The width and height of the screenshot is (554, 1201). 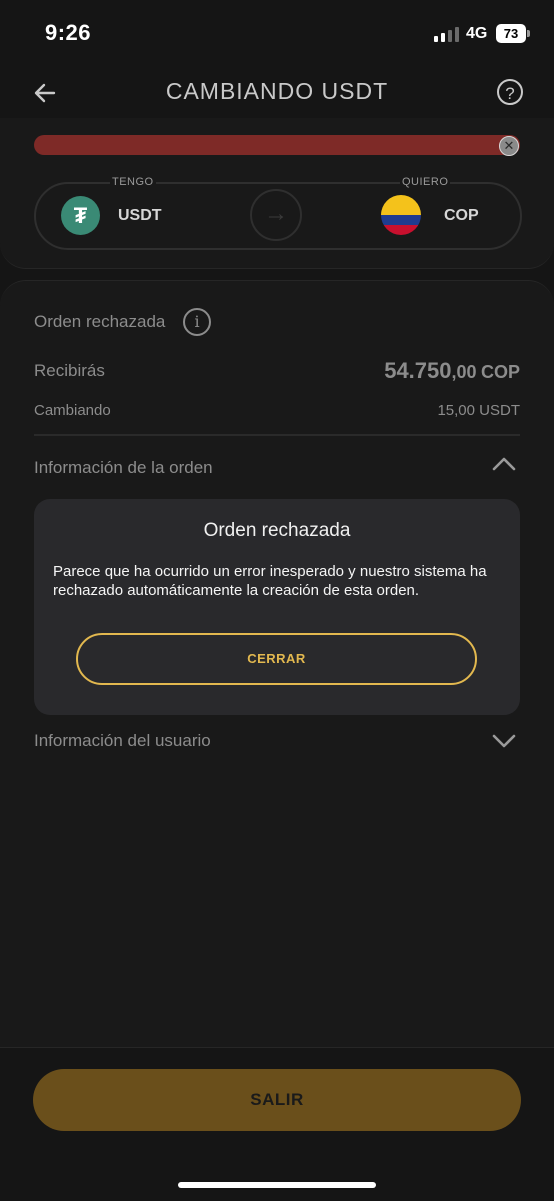 I want to click on receive-label: Recibirás, so click(x=69, y=370).